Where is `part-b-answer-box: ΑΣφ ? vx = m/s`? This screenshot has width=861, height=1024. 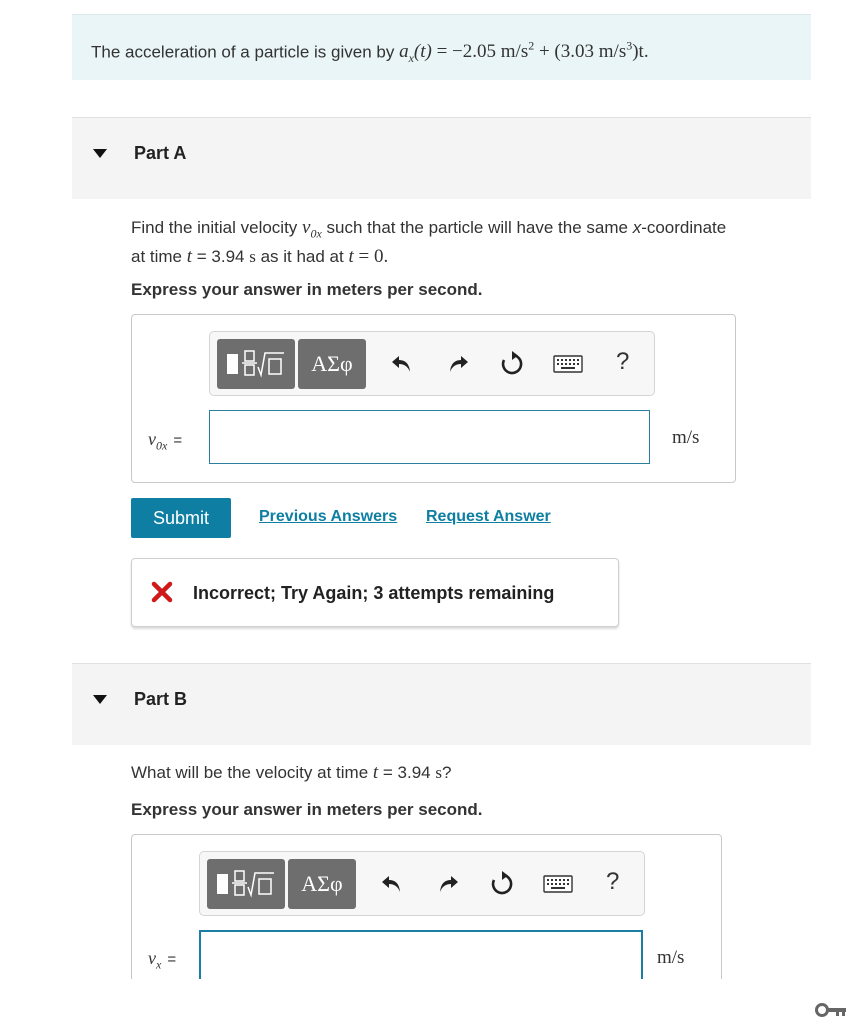 part-b-answer-box: ΑΣφ ? vx = m/s is located at coordinates (426, 906).